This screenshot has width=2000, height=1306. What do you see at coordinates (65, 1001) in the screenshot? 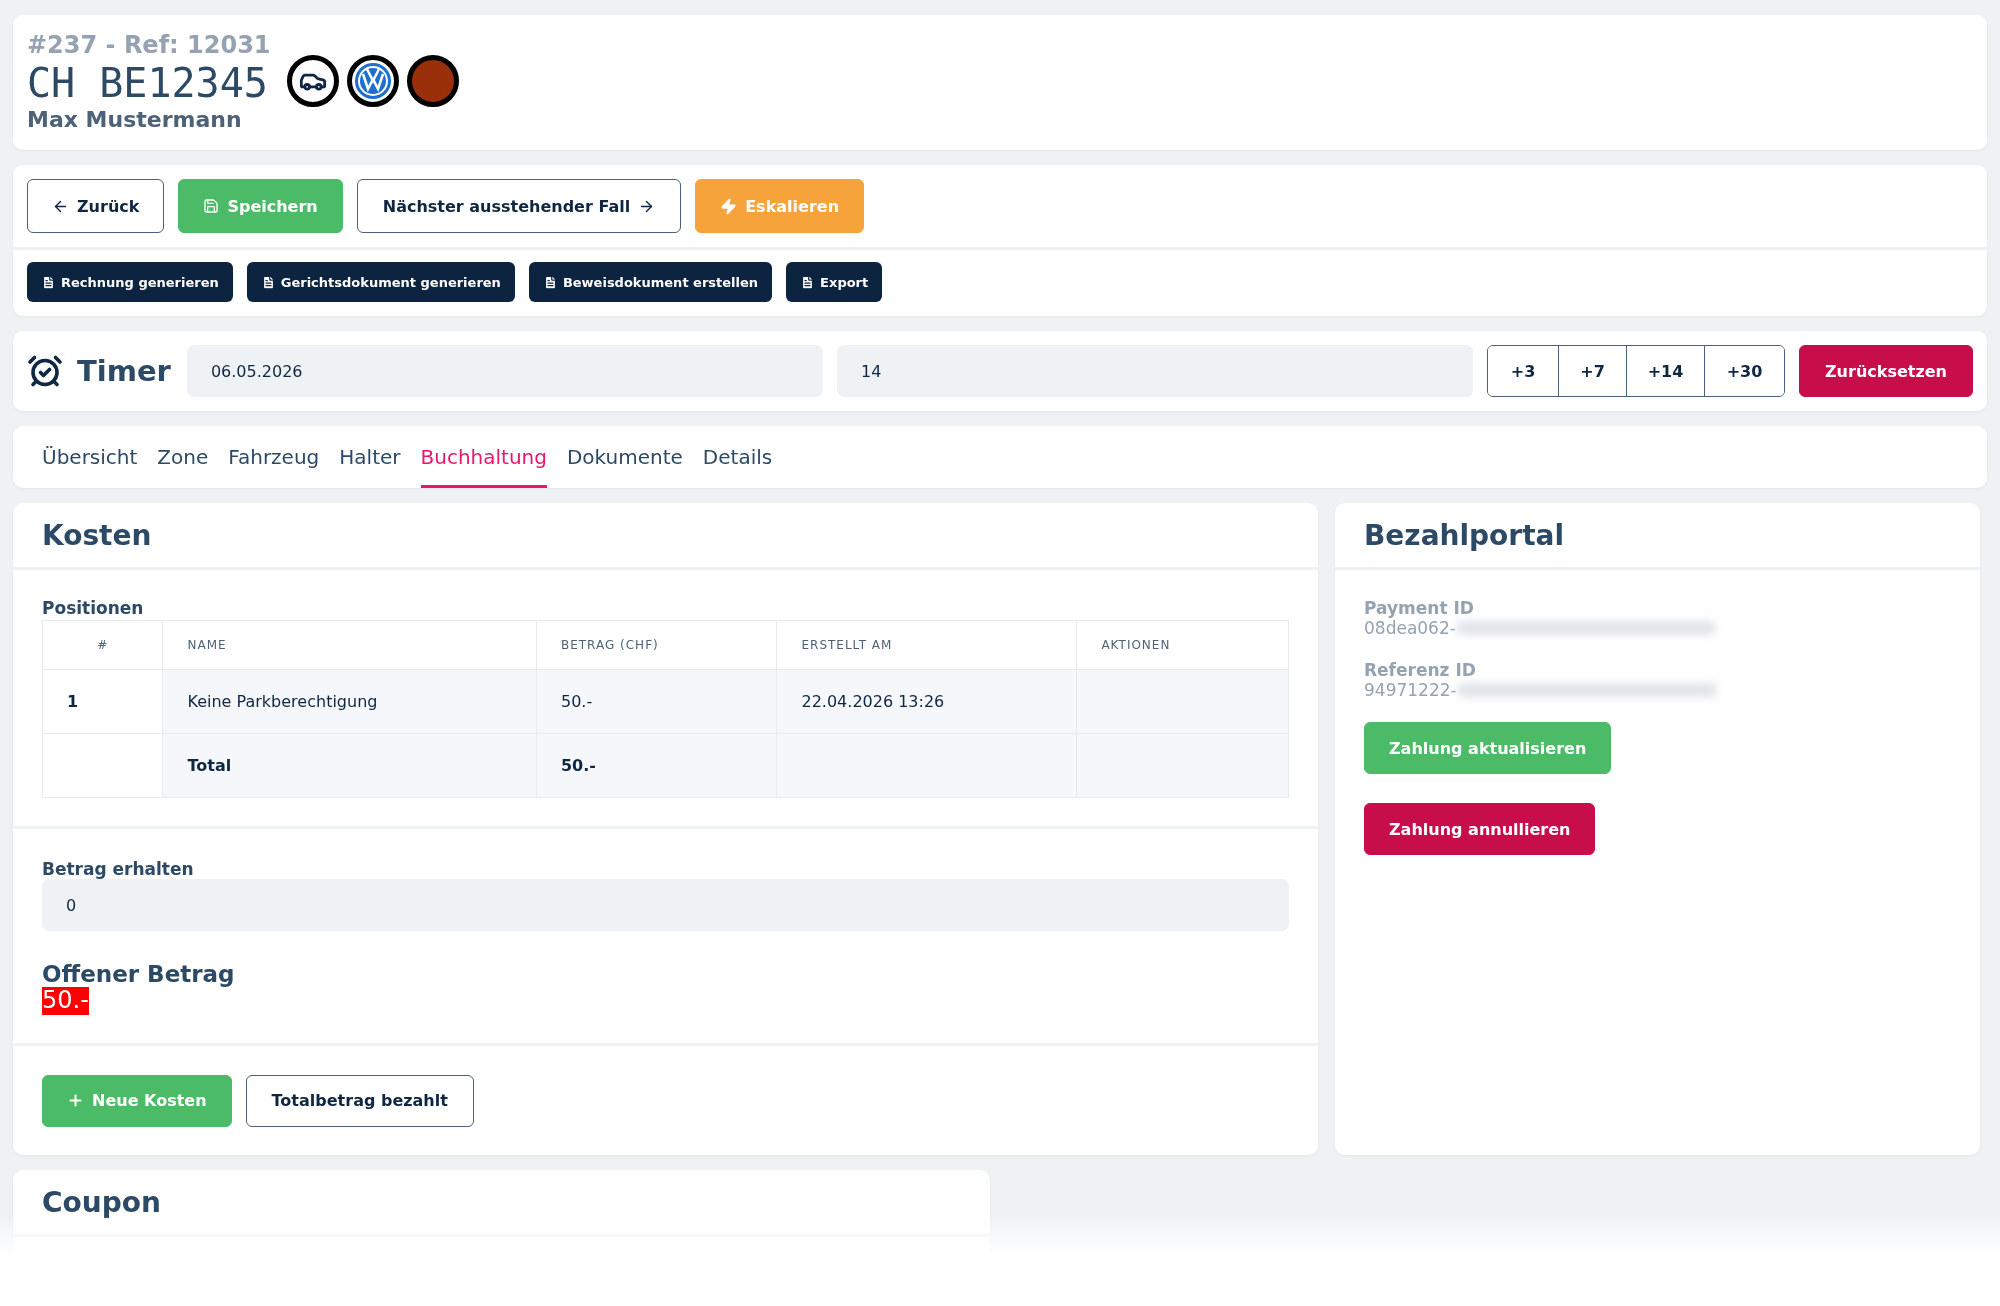
I see `open-amount: 50.-` at bounding box center [65, 1001].